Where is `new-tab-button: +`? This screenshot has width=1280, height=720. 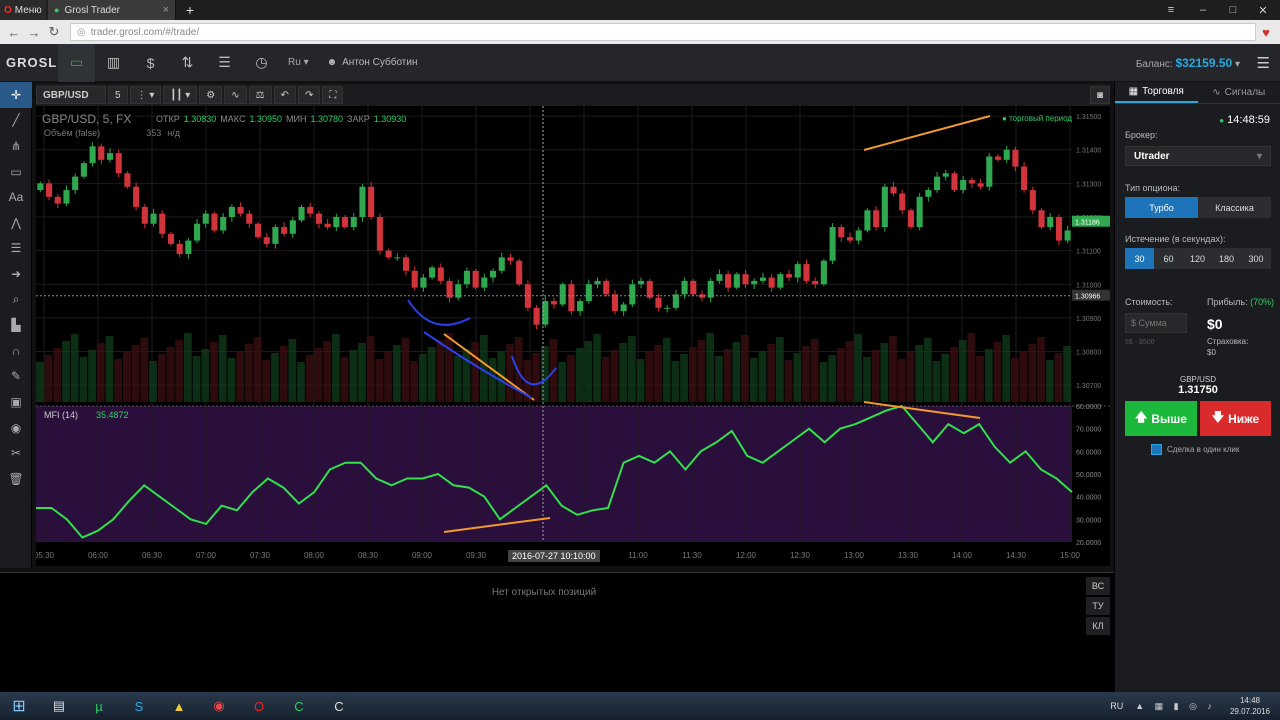
new-tab-button: + is located at coordinates (190, 10).